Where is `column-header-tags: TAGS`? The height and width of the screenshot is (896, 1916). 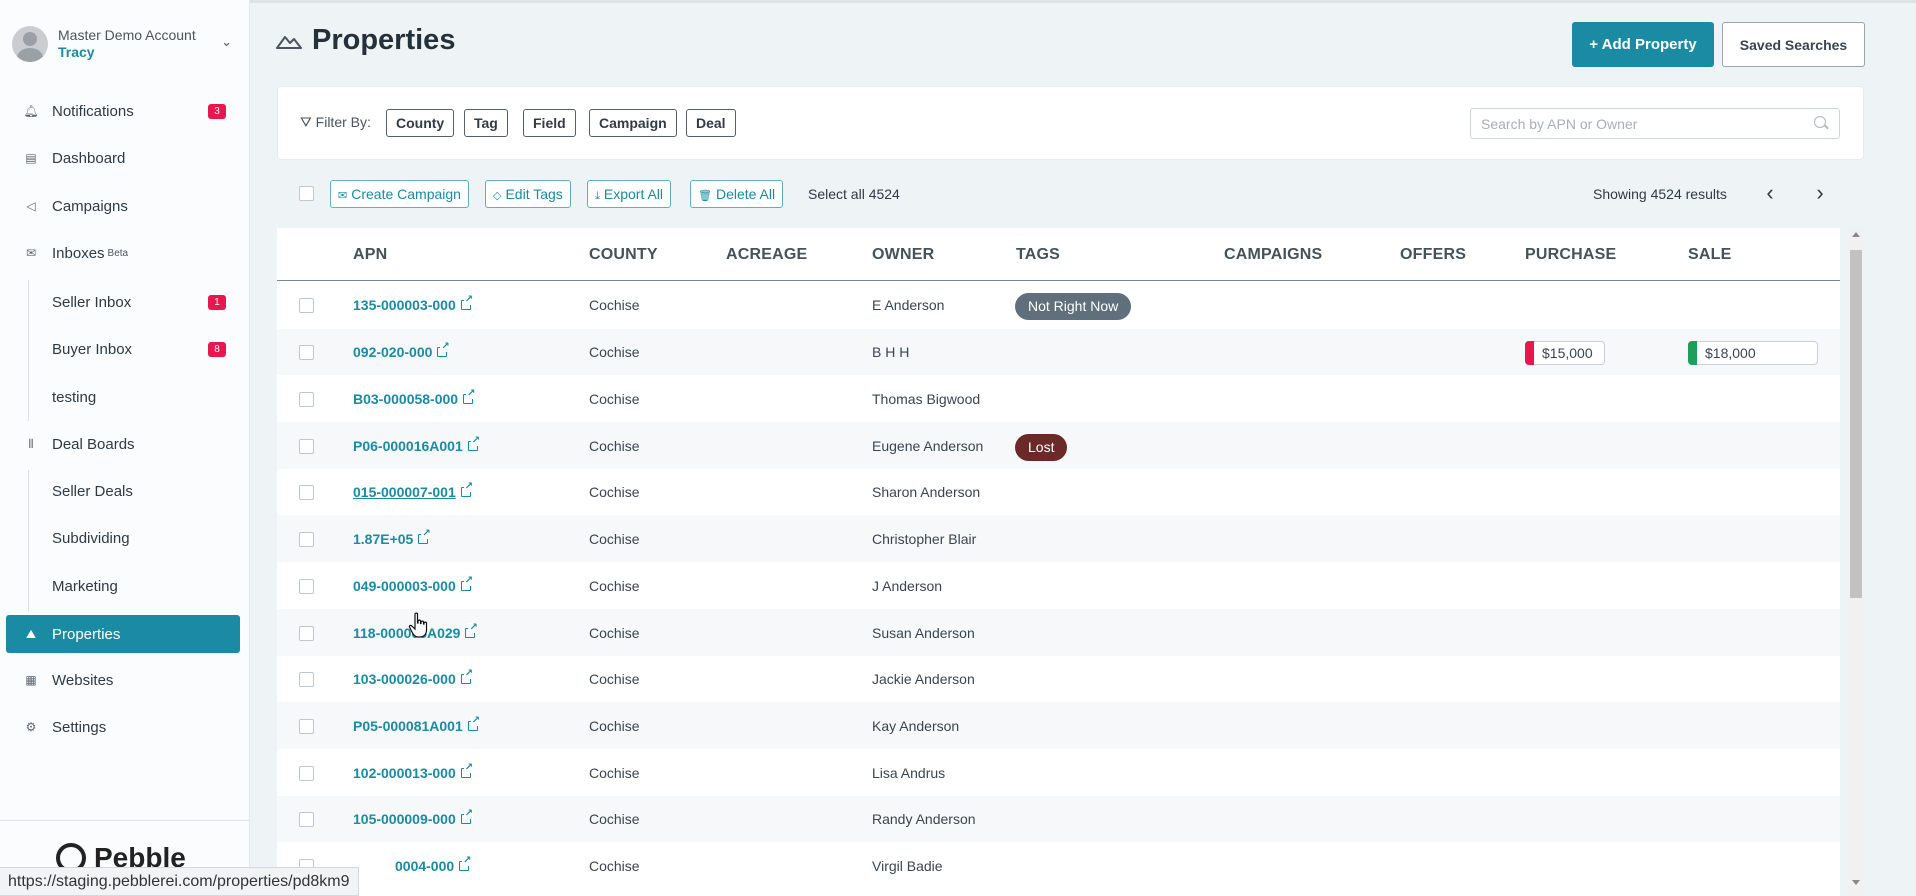
column-header-tags: TAGS is located at coordinates (1038, 255).